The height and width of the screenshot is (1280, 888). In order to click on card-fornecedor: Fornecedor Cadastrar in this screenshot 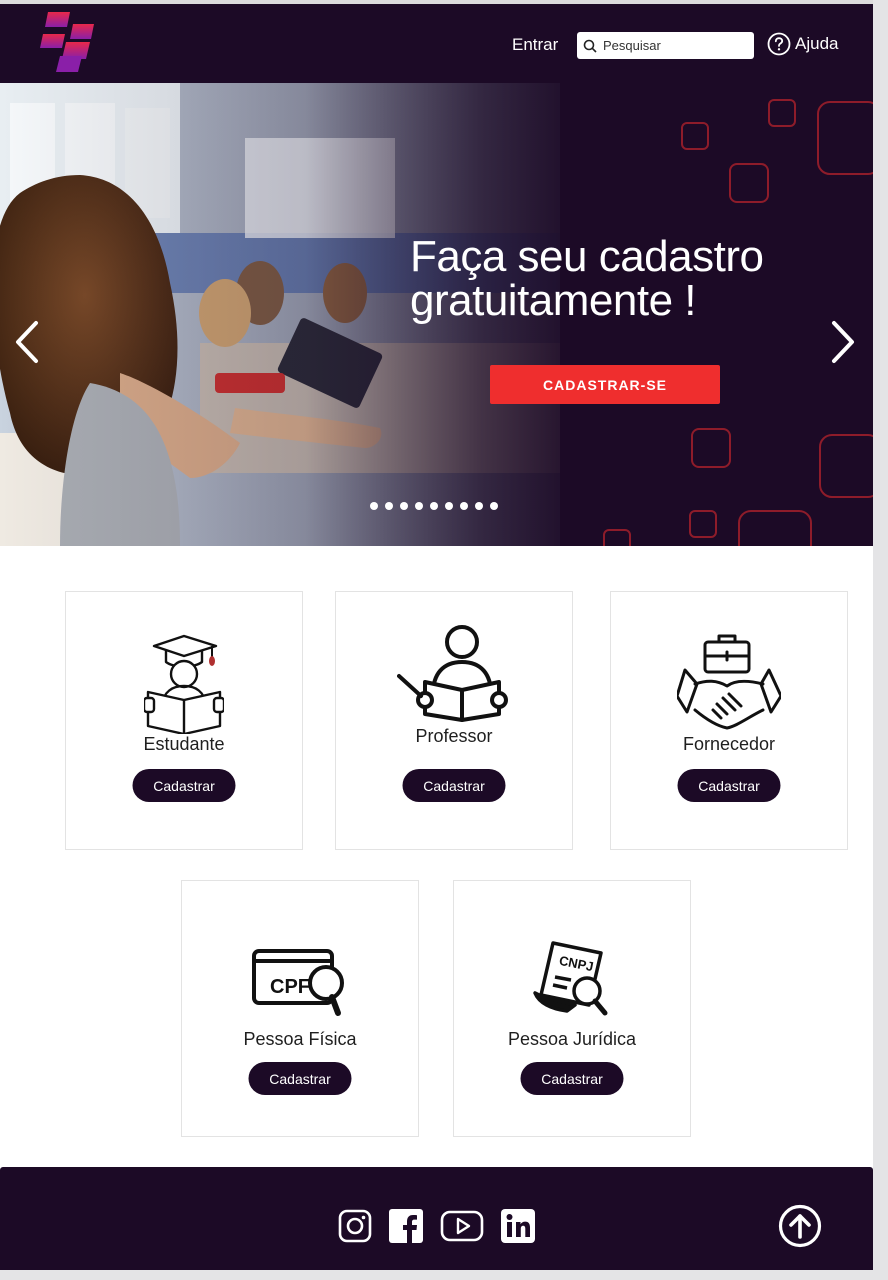, I will do `click(729, 720)`.